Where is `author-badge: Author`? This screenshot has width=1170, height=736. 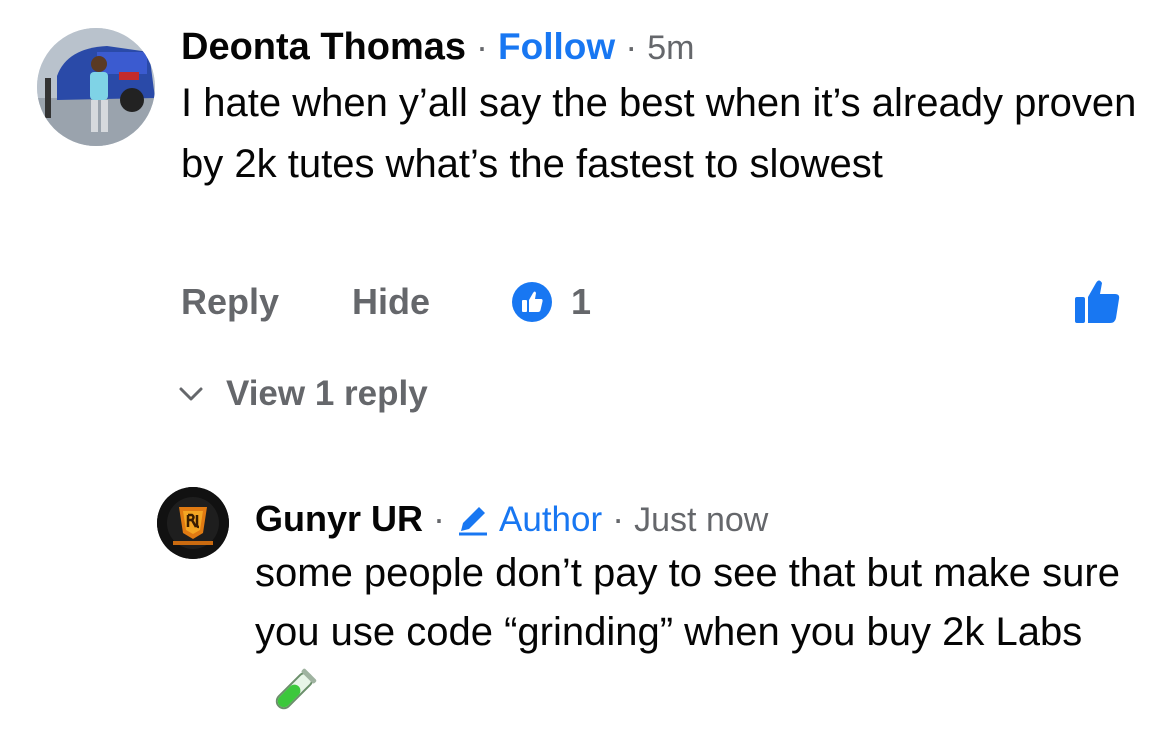 author-badge: Author is located at coordinates (528, 517).